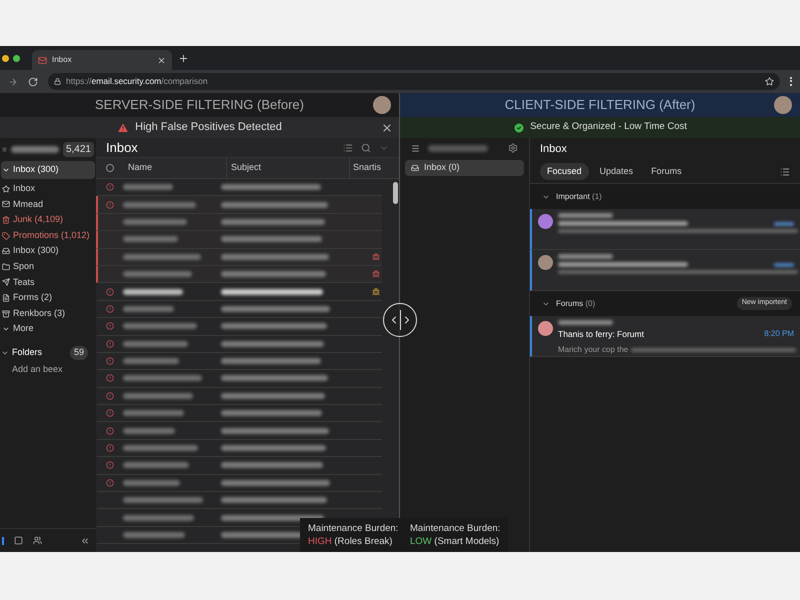 The height and width of the screenshot is (600, 800). What do you see at coordinates (414, 81) in the screenshot?
I see `address-bar: https://email.security.com/comparison` at bounding box center [414, 81].